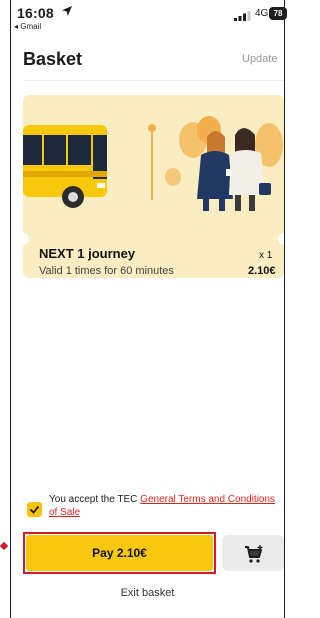  I want to click on check-icon, so click(34, 509).